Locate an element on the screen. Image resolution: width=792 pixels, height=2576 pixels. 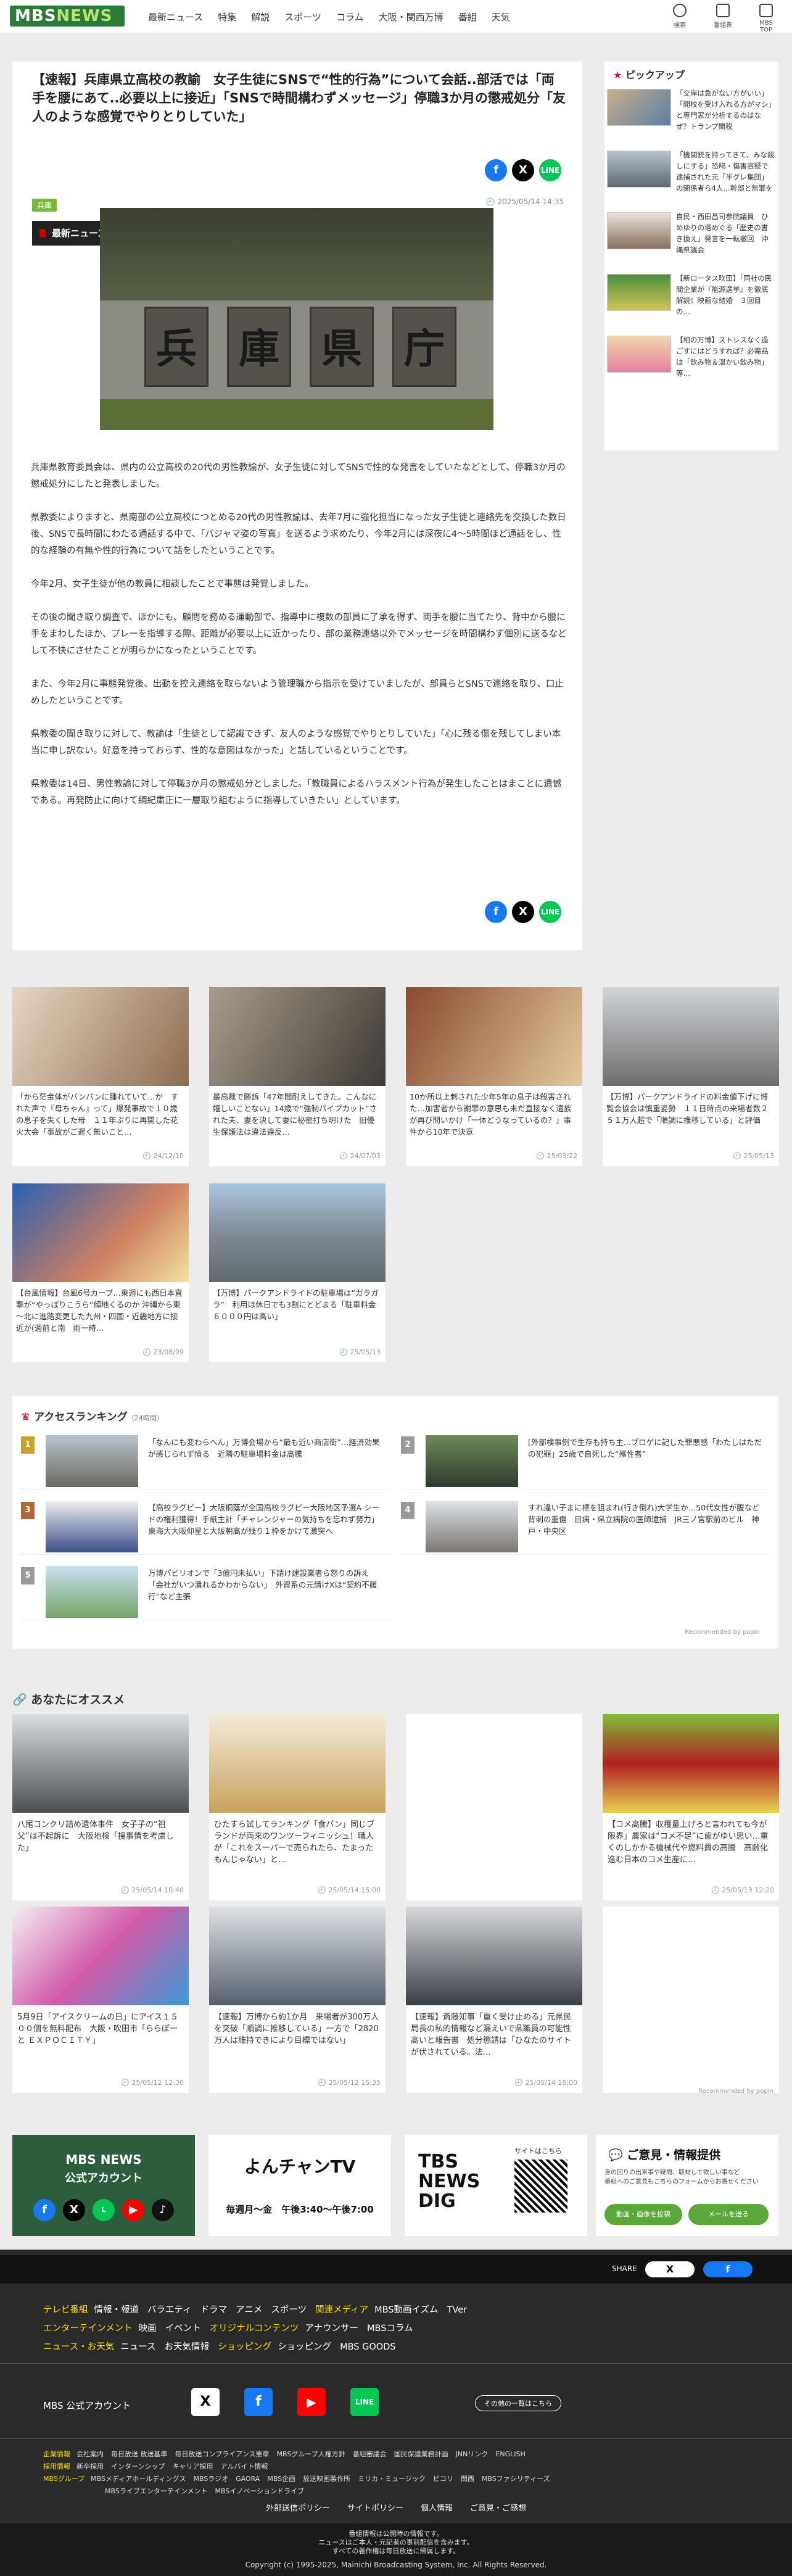
x-icon: X is located at coordinates (205, 2402).